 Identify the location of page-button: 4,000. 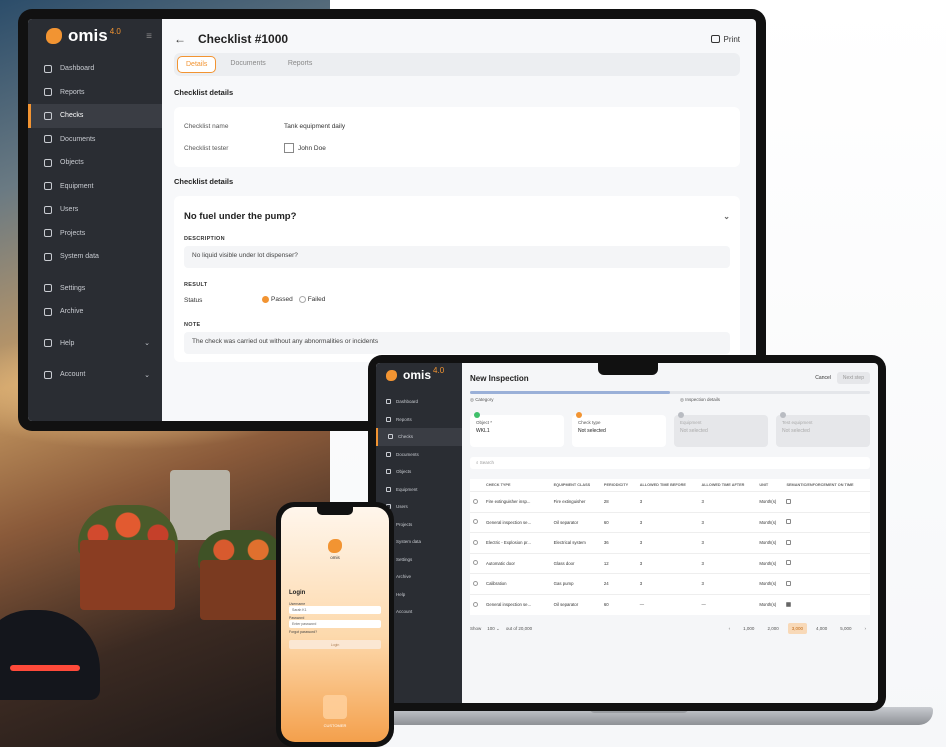
(821, 628).